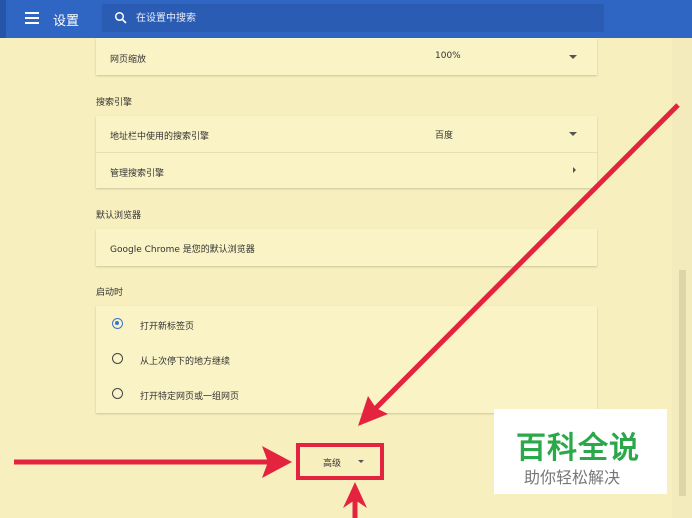  Describe the element at coordinates (574, 170) in the screenshot. I see `chevron-right-icon` at that location.